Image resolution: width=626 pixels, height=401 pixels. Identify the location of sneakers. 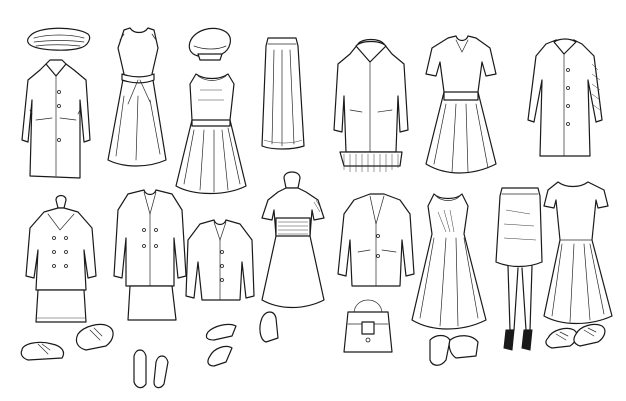
(575, 336).